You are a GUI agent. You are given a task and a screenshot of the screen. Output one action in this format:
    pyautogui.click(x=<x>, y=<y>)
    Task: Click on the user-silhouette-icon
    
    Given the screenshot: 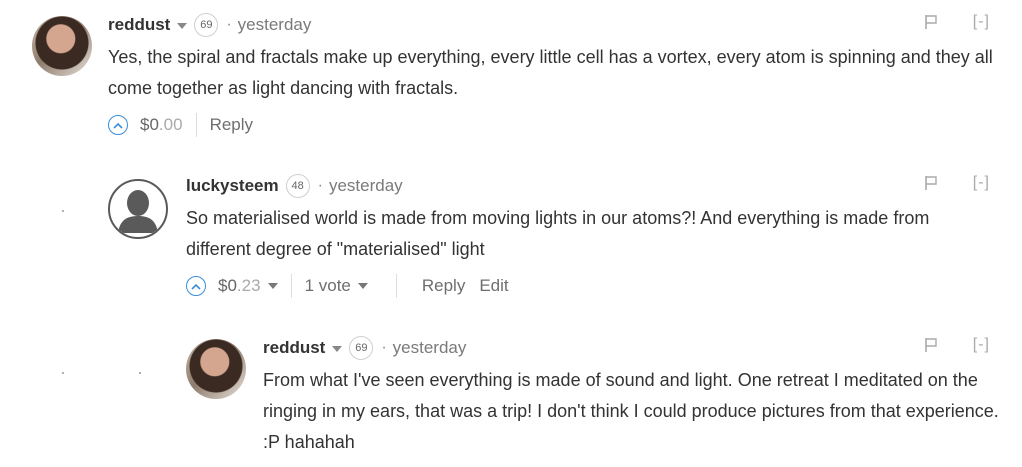 What is the action you would take?
    pyautogui.click(x=138, y=211)
    